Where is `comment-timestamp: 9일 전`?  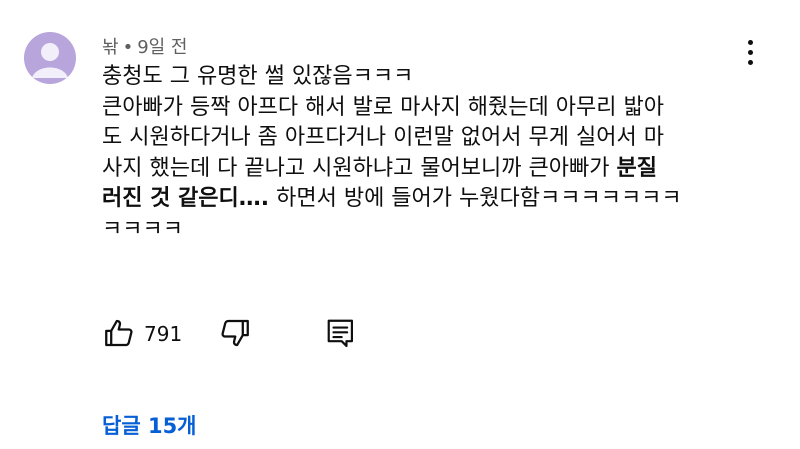 comment-timestamp: 9일 전 is located at coordinates (162, 47).